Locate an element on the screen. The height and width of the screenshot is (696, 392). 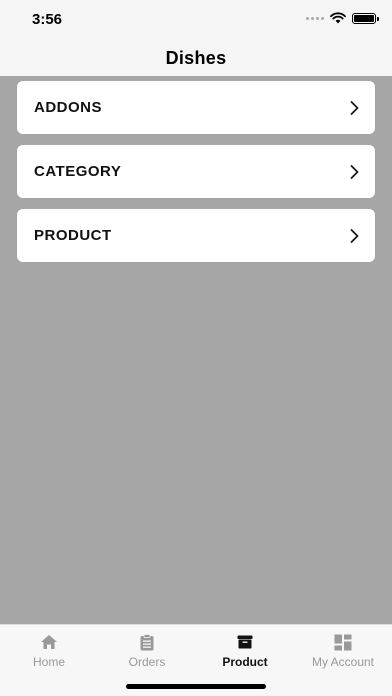
tab-product: Product is located at coordinates (245, 651).